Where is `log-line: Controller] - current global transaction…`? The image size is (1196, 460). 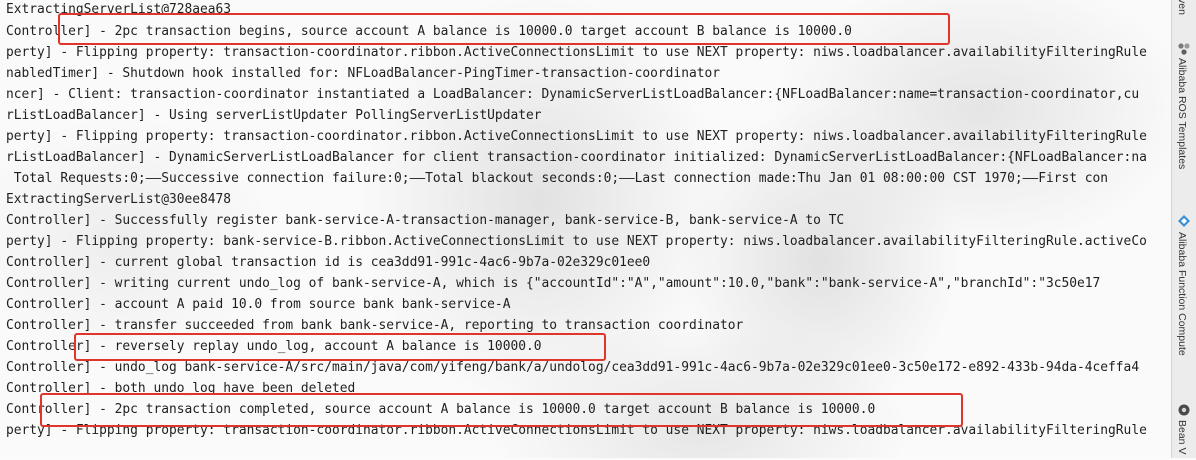 log-line: Controller] - current global transaction… is located at coordinates (328, 262).